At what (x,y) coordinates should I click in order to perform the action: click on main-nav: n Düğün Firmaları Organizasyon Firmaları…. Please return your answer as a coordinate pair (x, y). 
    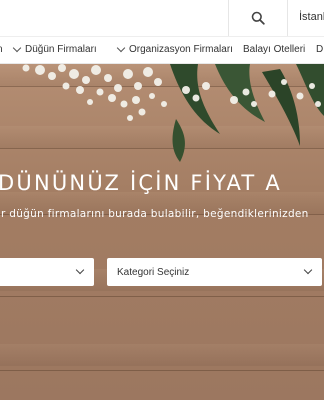
    Looking at the image, I should click on (162, 50).